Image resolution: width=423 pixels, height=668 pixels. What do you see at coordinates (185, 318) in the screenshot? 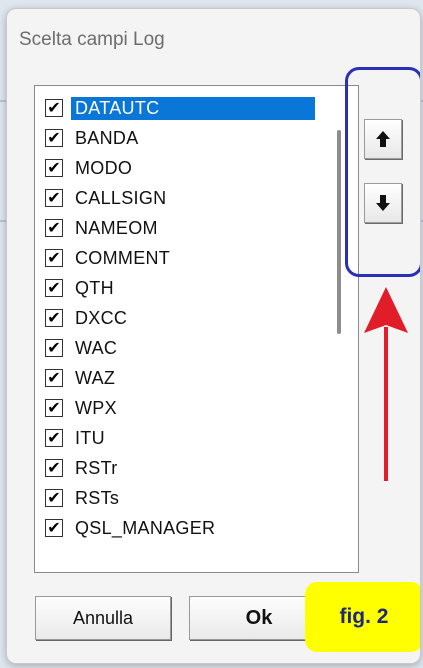
I see `list-item: ✔ DXCC` at bounding box center [185, 318].